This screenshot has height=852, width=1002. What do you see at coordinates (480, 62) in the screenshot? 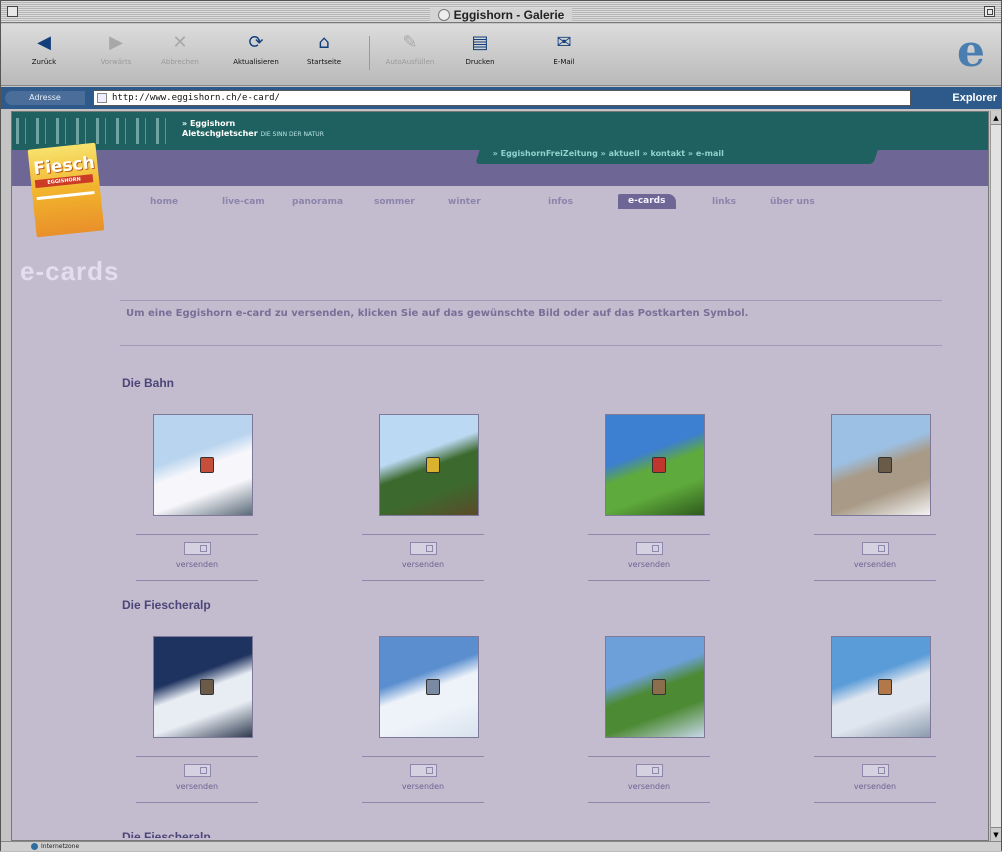
I see `print-label: Drucken` at bounding box center [480, 62].